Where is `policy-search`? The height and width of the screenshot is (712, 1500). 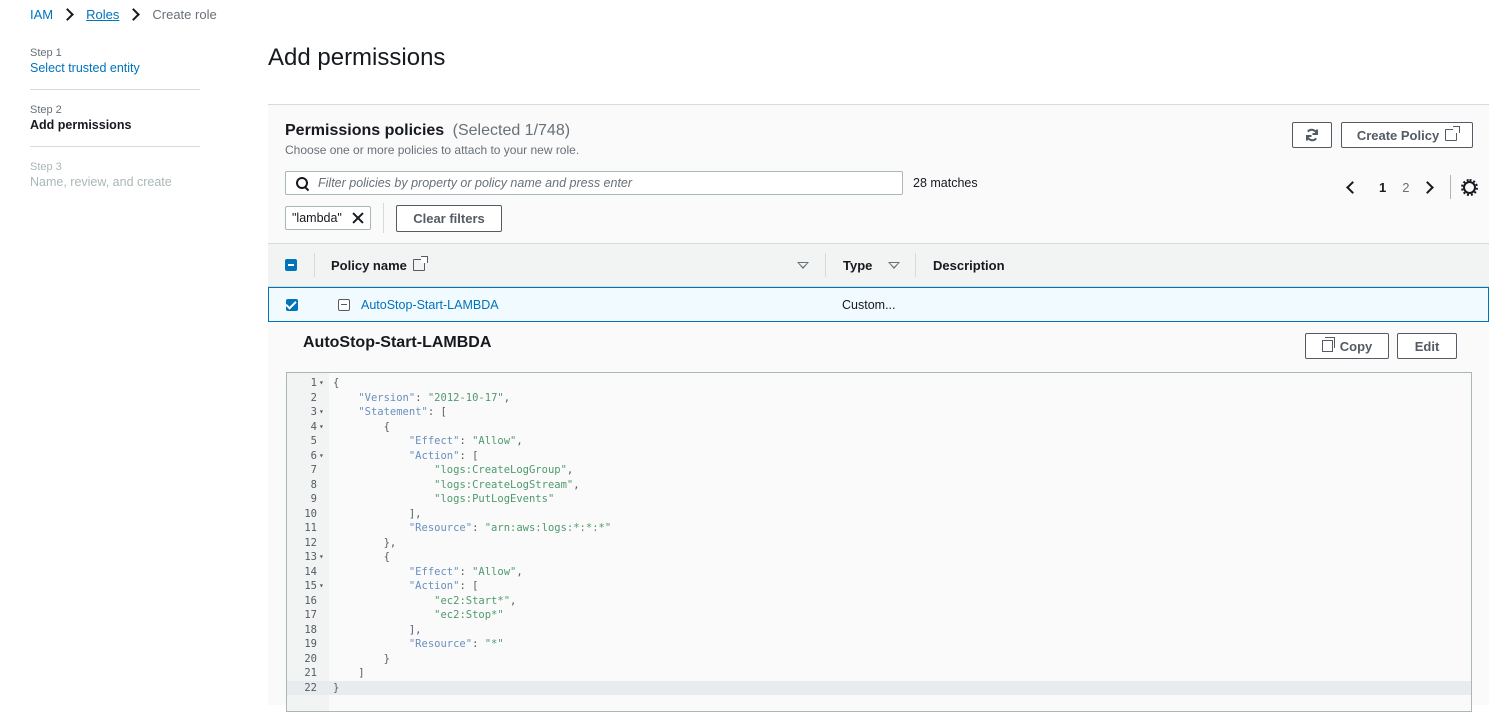 policy-search is located at coordinates (594, 183).